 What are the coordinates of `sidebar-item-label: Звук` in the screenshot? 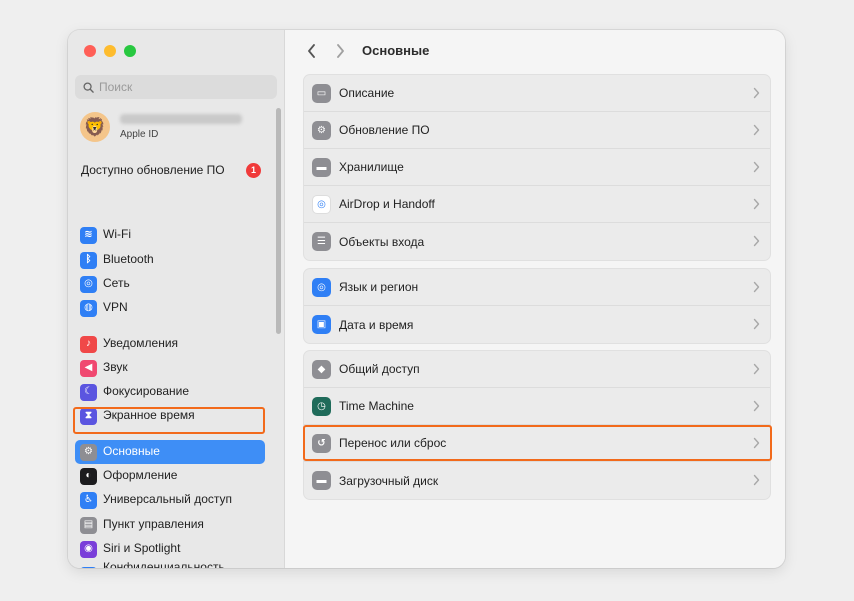 It's located at (115, 367).